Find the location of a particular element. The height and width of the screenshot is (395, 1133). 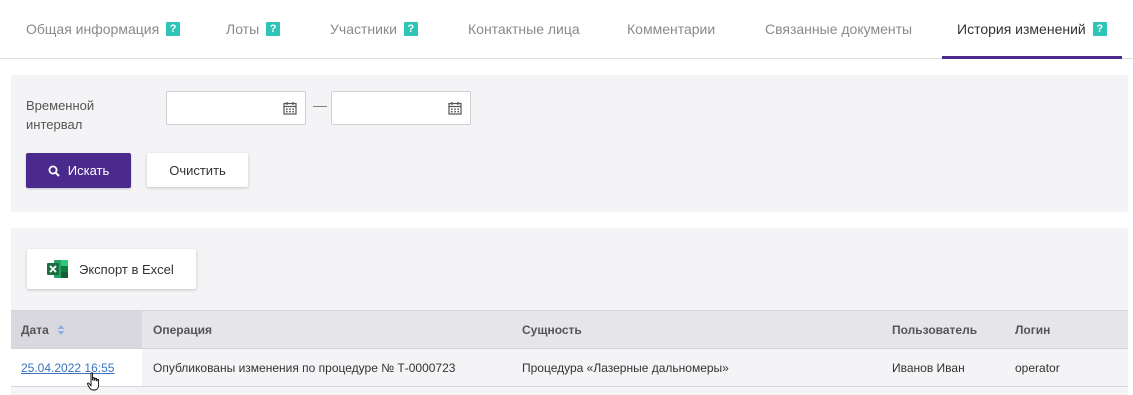

tab-label: Контактные лица is located at coordinates (524, 29).